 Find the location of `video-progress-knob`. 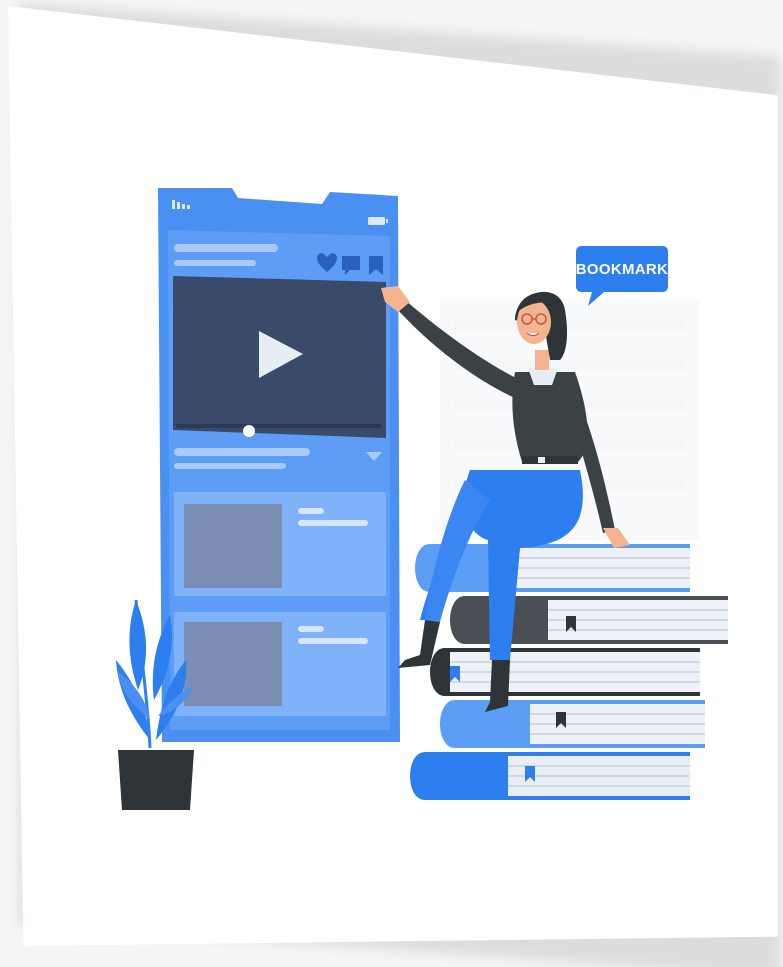

video-progress-knob is located at coordinates (249, 431).